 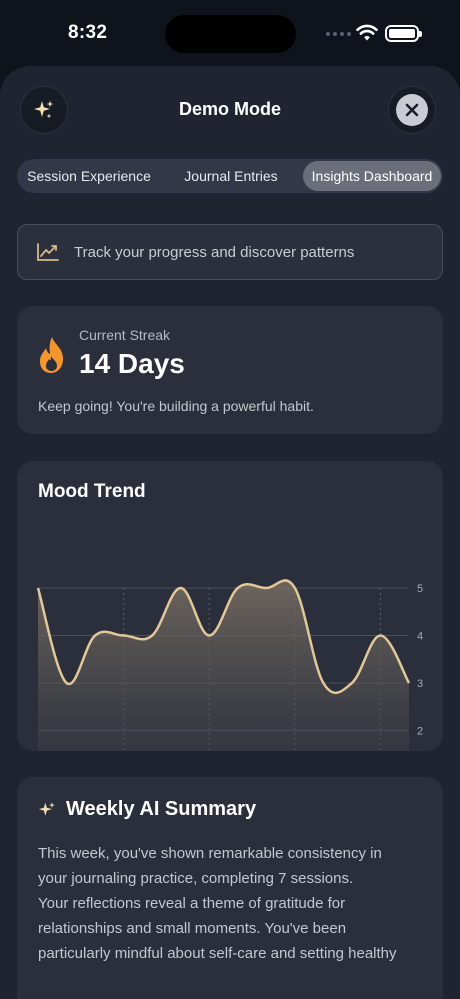 I want to click on streak-value: 14 Days, so click(x=132, y=363).